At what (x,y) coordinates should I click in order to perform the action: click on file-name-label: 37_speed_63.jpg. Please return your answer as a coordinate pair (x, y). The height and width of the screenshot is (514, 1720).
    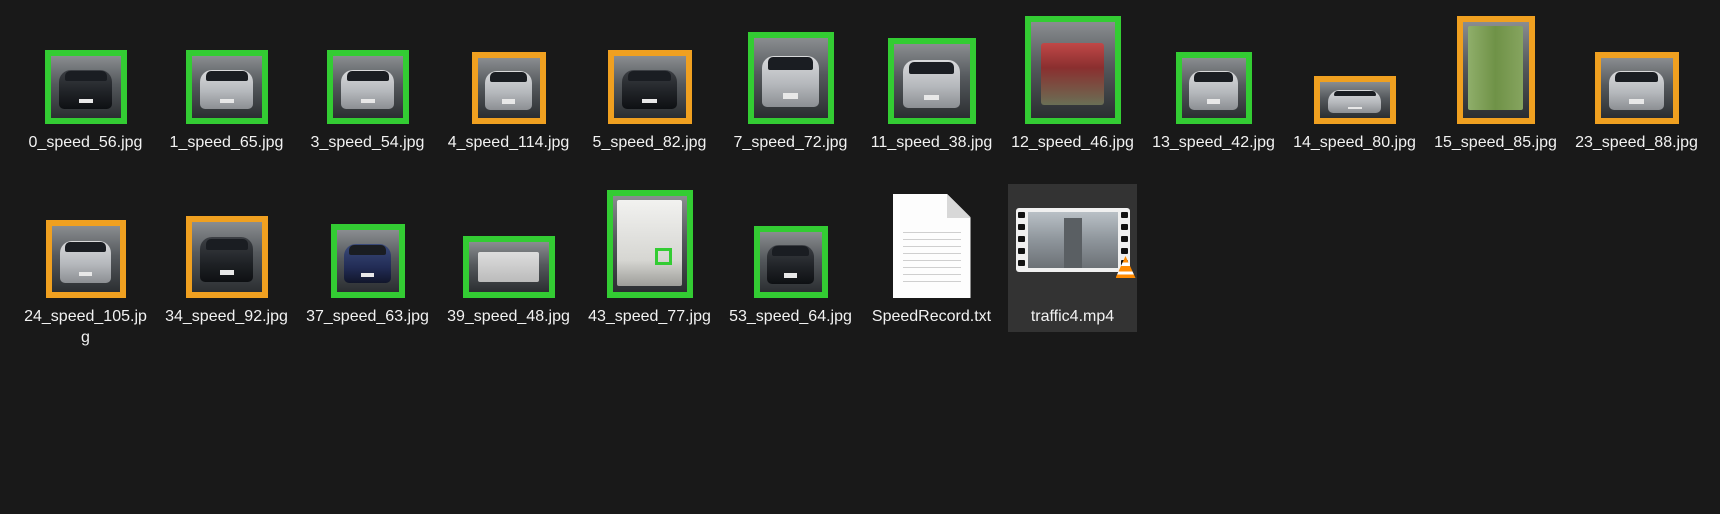
    Looking at the image, I should click on (367, 316).